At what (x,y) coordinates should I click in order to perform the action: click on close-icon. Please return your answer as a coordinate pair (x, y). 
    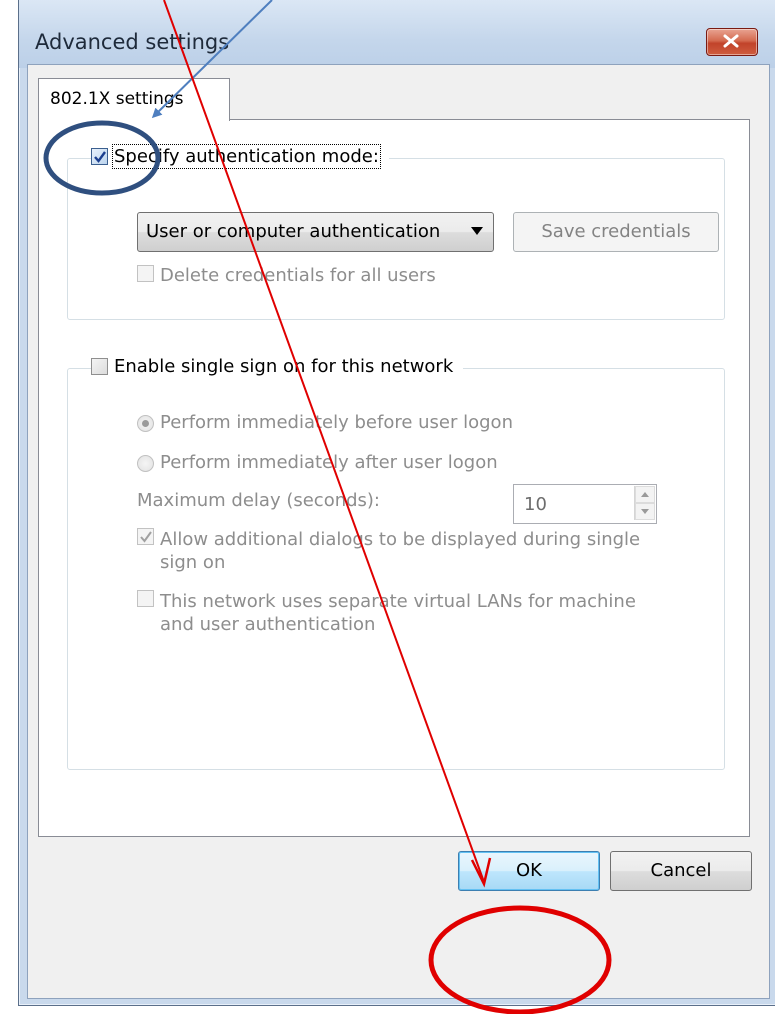
    Looking at the image, I should click on (731, 41).